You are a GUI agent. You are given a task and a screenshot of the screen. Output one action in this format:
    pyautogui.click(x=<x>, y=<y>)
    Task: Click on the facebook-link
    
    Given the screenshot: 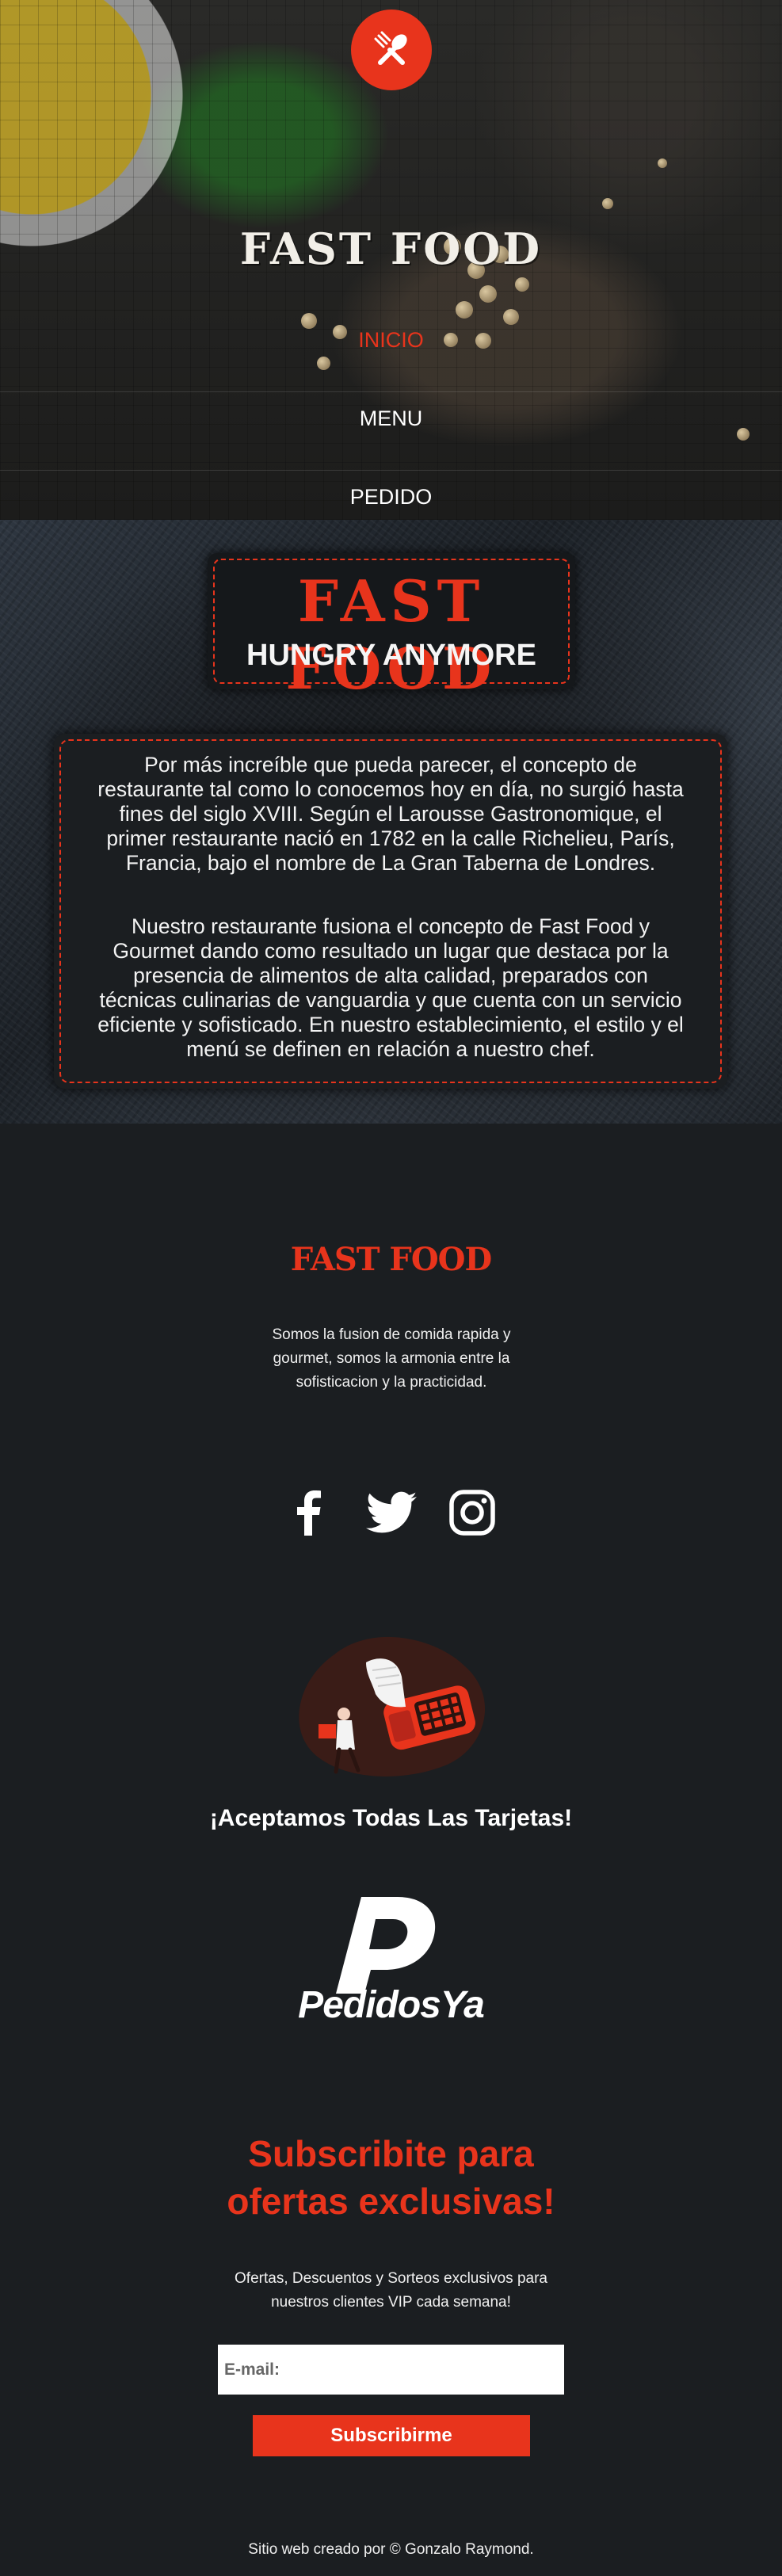 What is the action you would take?
    pyautogui.click(x=307, y=1512)
    